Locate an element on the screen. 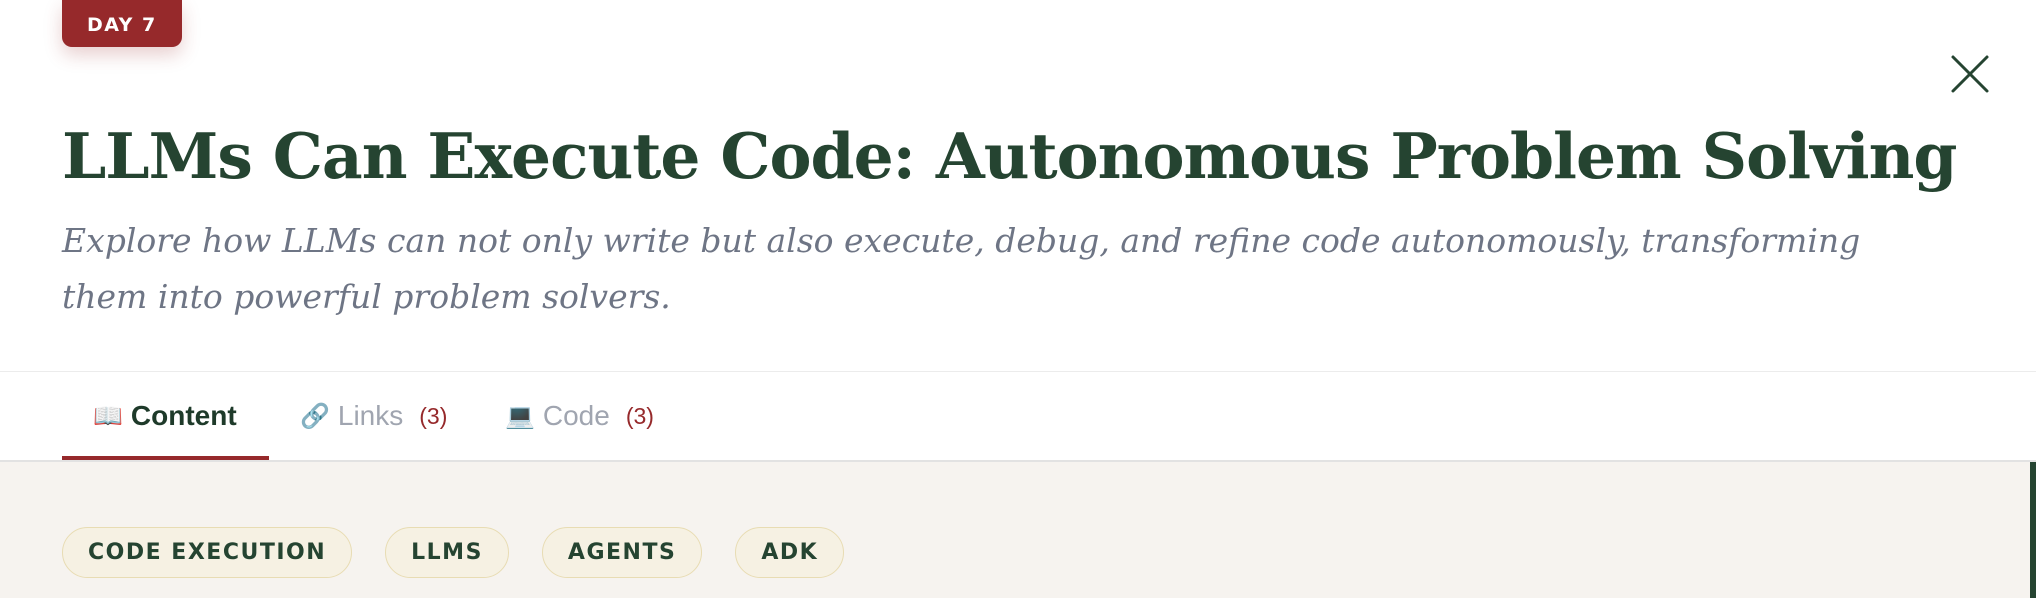  laptop-icon: 💻 is located at coordinates (520, 416).